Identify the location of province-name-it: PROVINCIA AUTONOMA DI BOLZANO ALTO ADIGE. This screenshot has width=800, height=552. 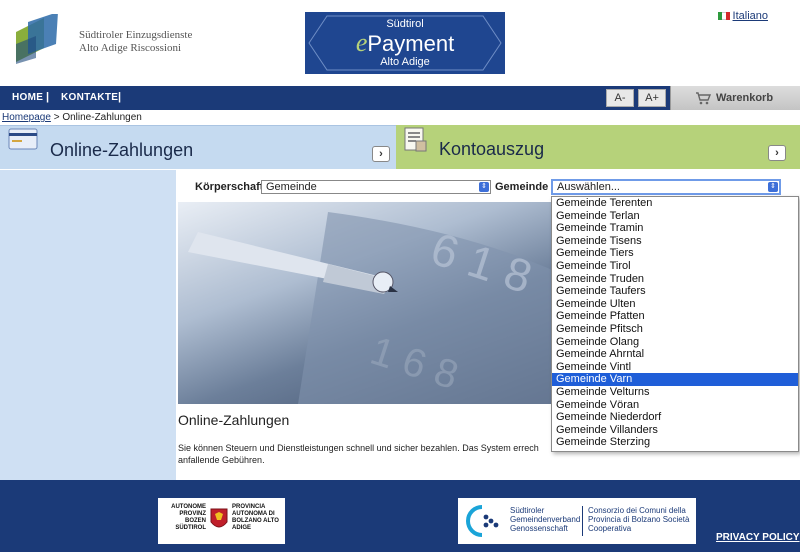
(255, 517).